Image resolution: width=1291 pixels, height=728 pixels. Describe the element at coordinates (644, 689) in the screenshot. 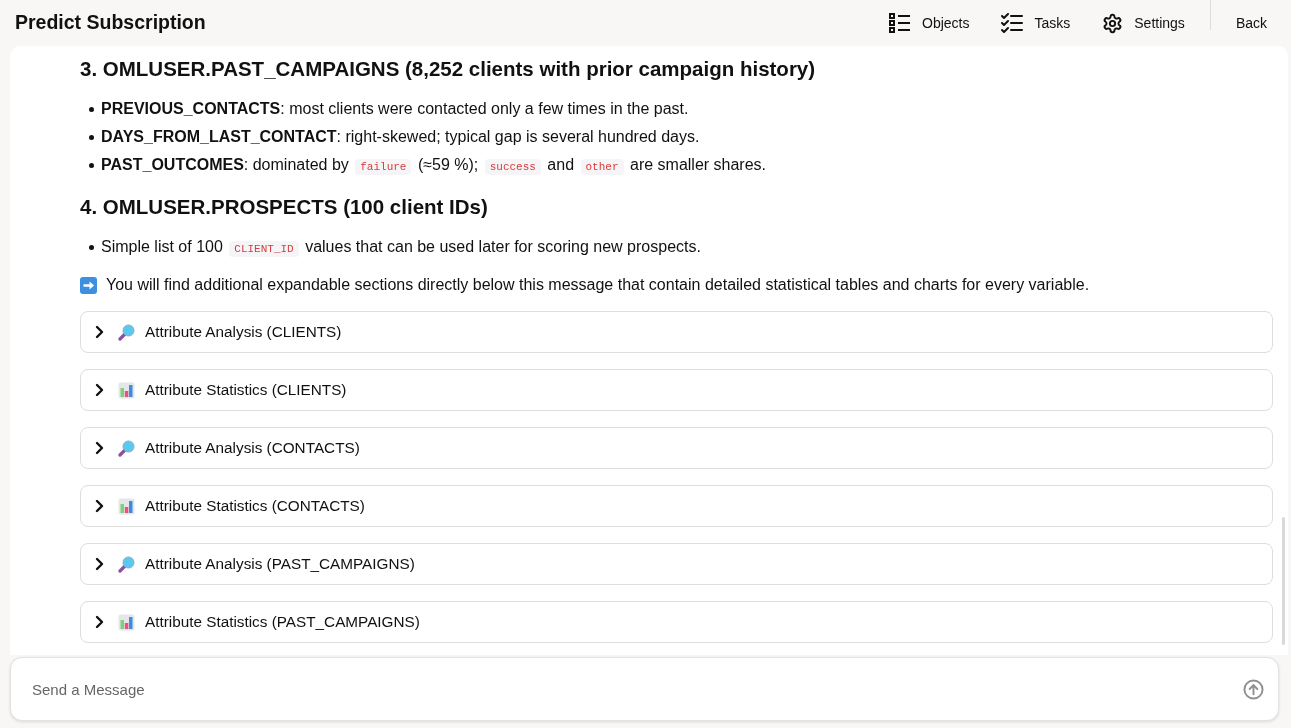

I see `message-composer: Send a Message` at that location.